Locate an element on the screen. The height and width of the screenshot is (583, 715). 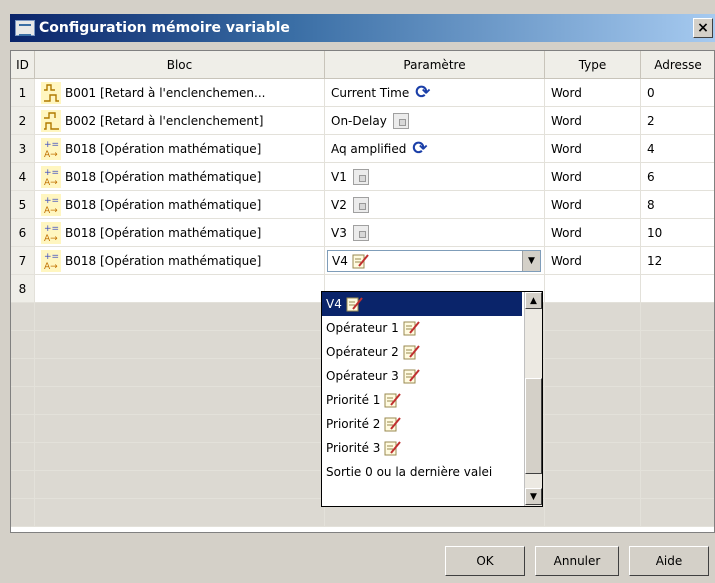
row-addr: 6 is located at coordinates (677, 177).